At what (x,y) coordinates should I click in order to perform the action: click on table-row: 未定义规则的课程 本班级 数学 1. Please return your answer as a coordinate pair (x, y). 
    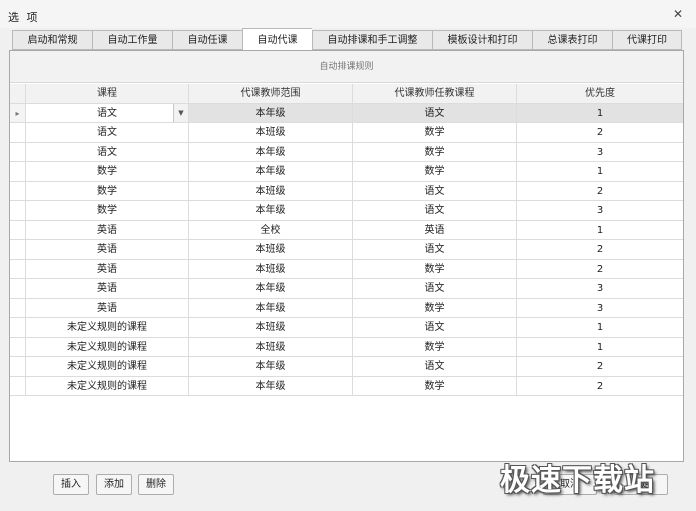
    Looking at the image, I should click on (346, 347).